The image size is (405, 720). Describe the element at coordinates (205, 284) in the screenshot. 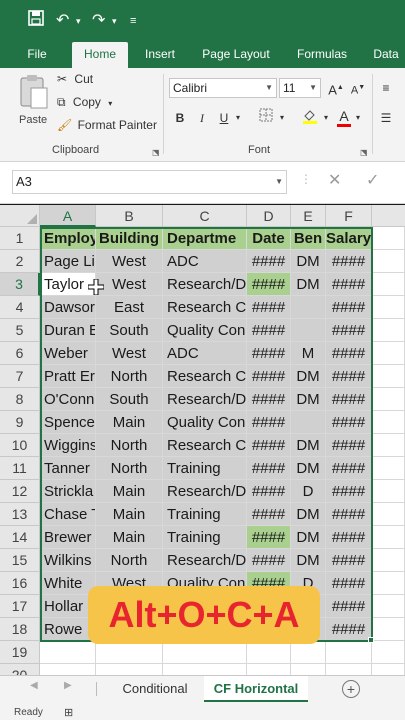

I see `cell-c3: Research/D` at that location.